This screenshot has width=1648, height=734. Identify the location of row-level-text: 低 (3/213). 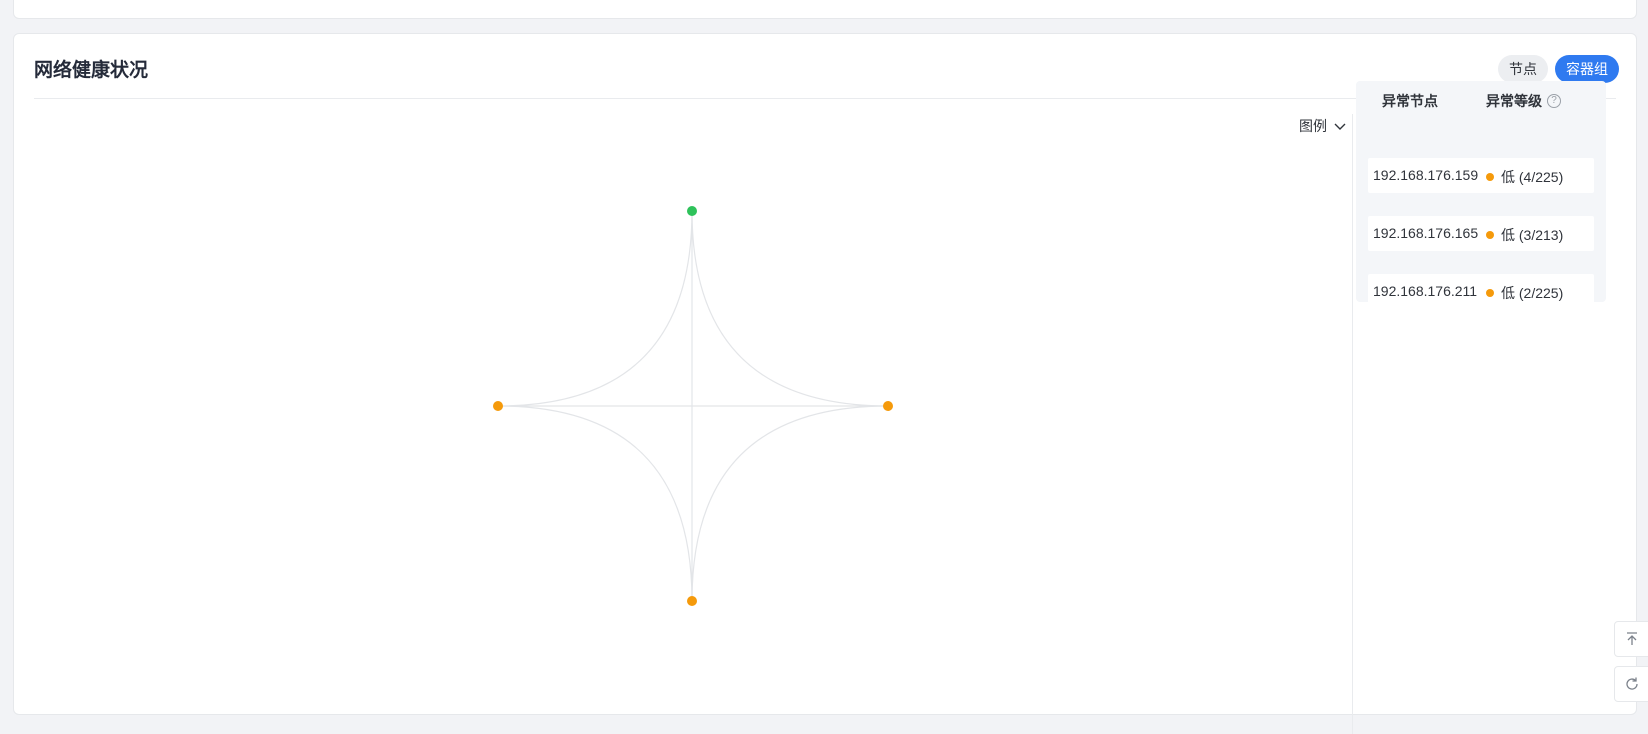
(1532, 235).